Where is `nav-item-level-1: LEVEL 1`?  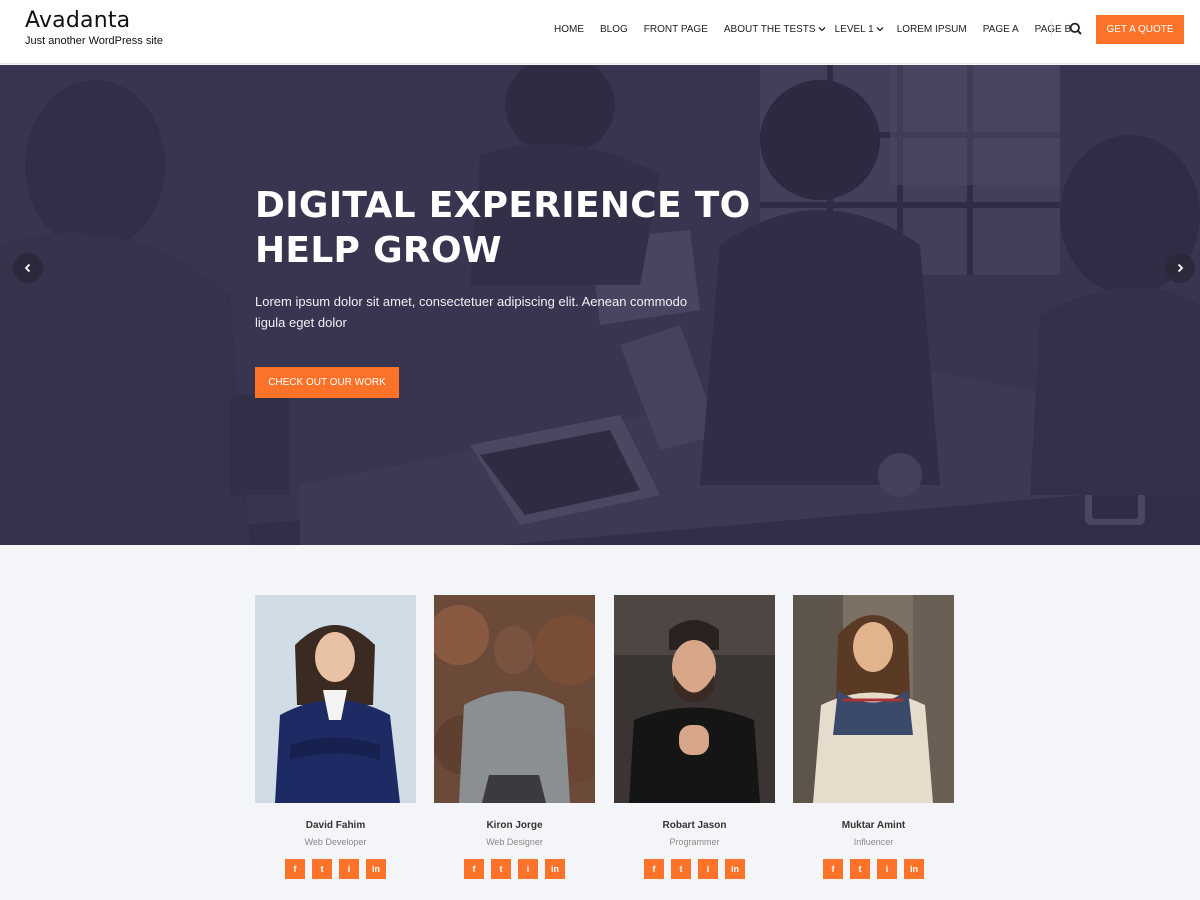
nav-item-level-1: LEVEL 1 is located at coordinates (860, 29).